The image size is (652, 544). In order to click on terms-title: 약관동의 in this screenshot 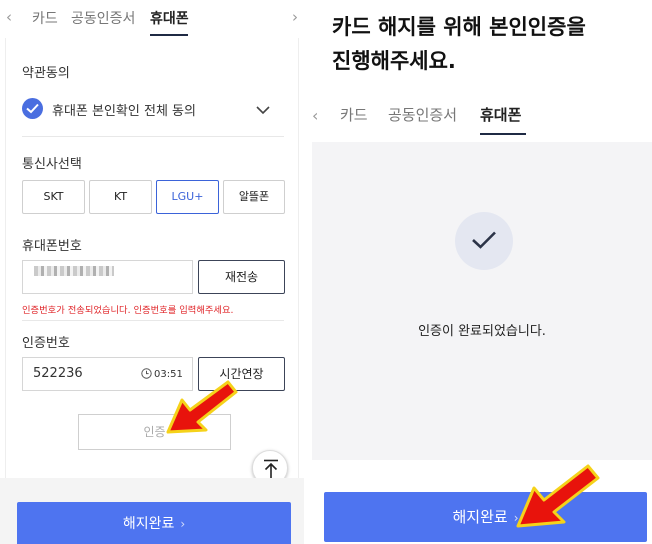, I will do `click(46, 73)`.